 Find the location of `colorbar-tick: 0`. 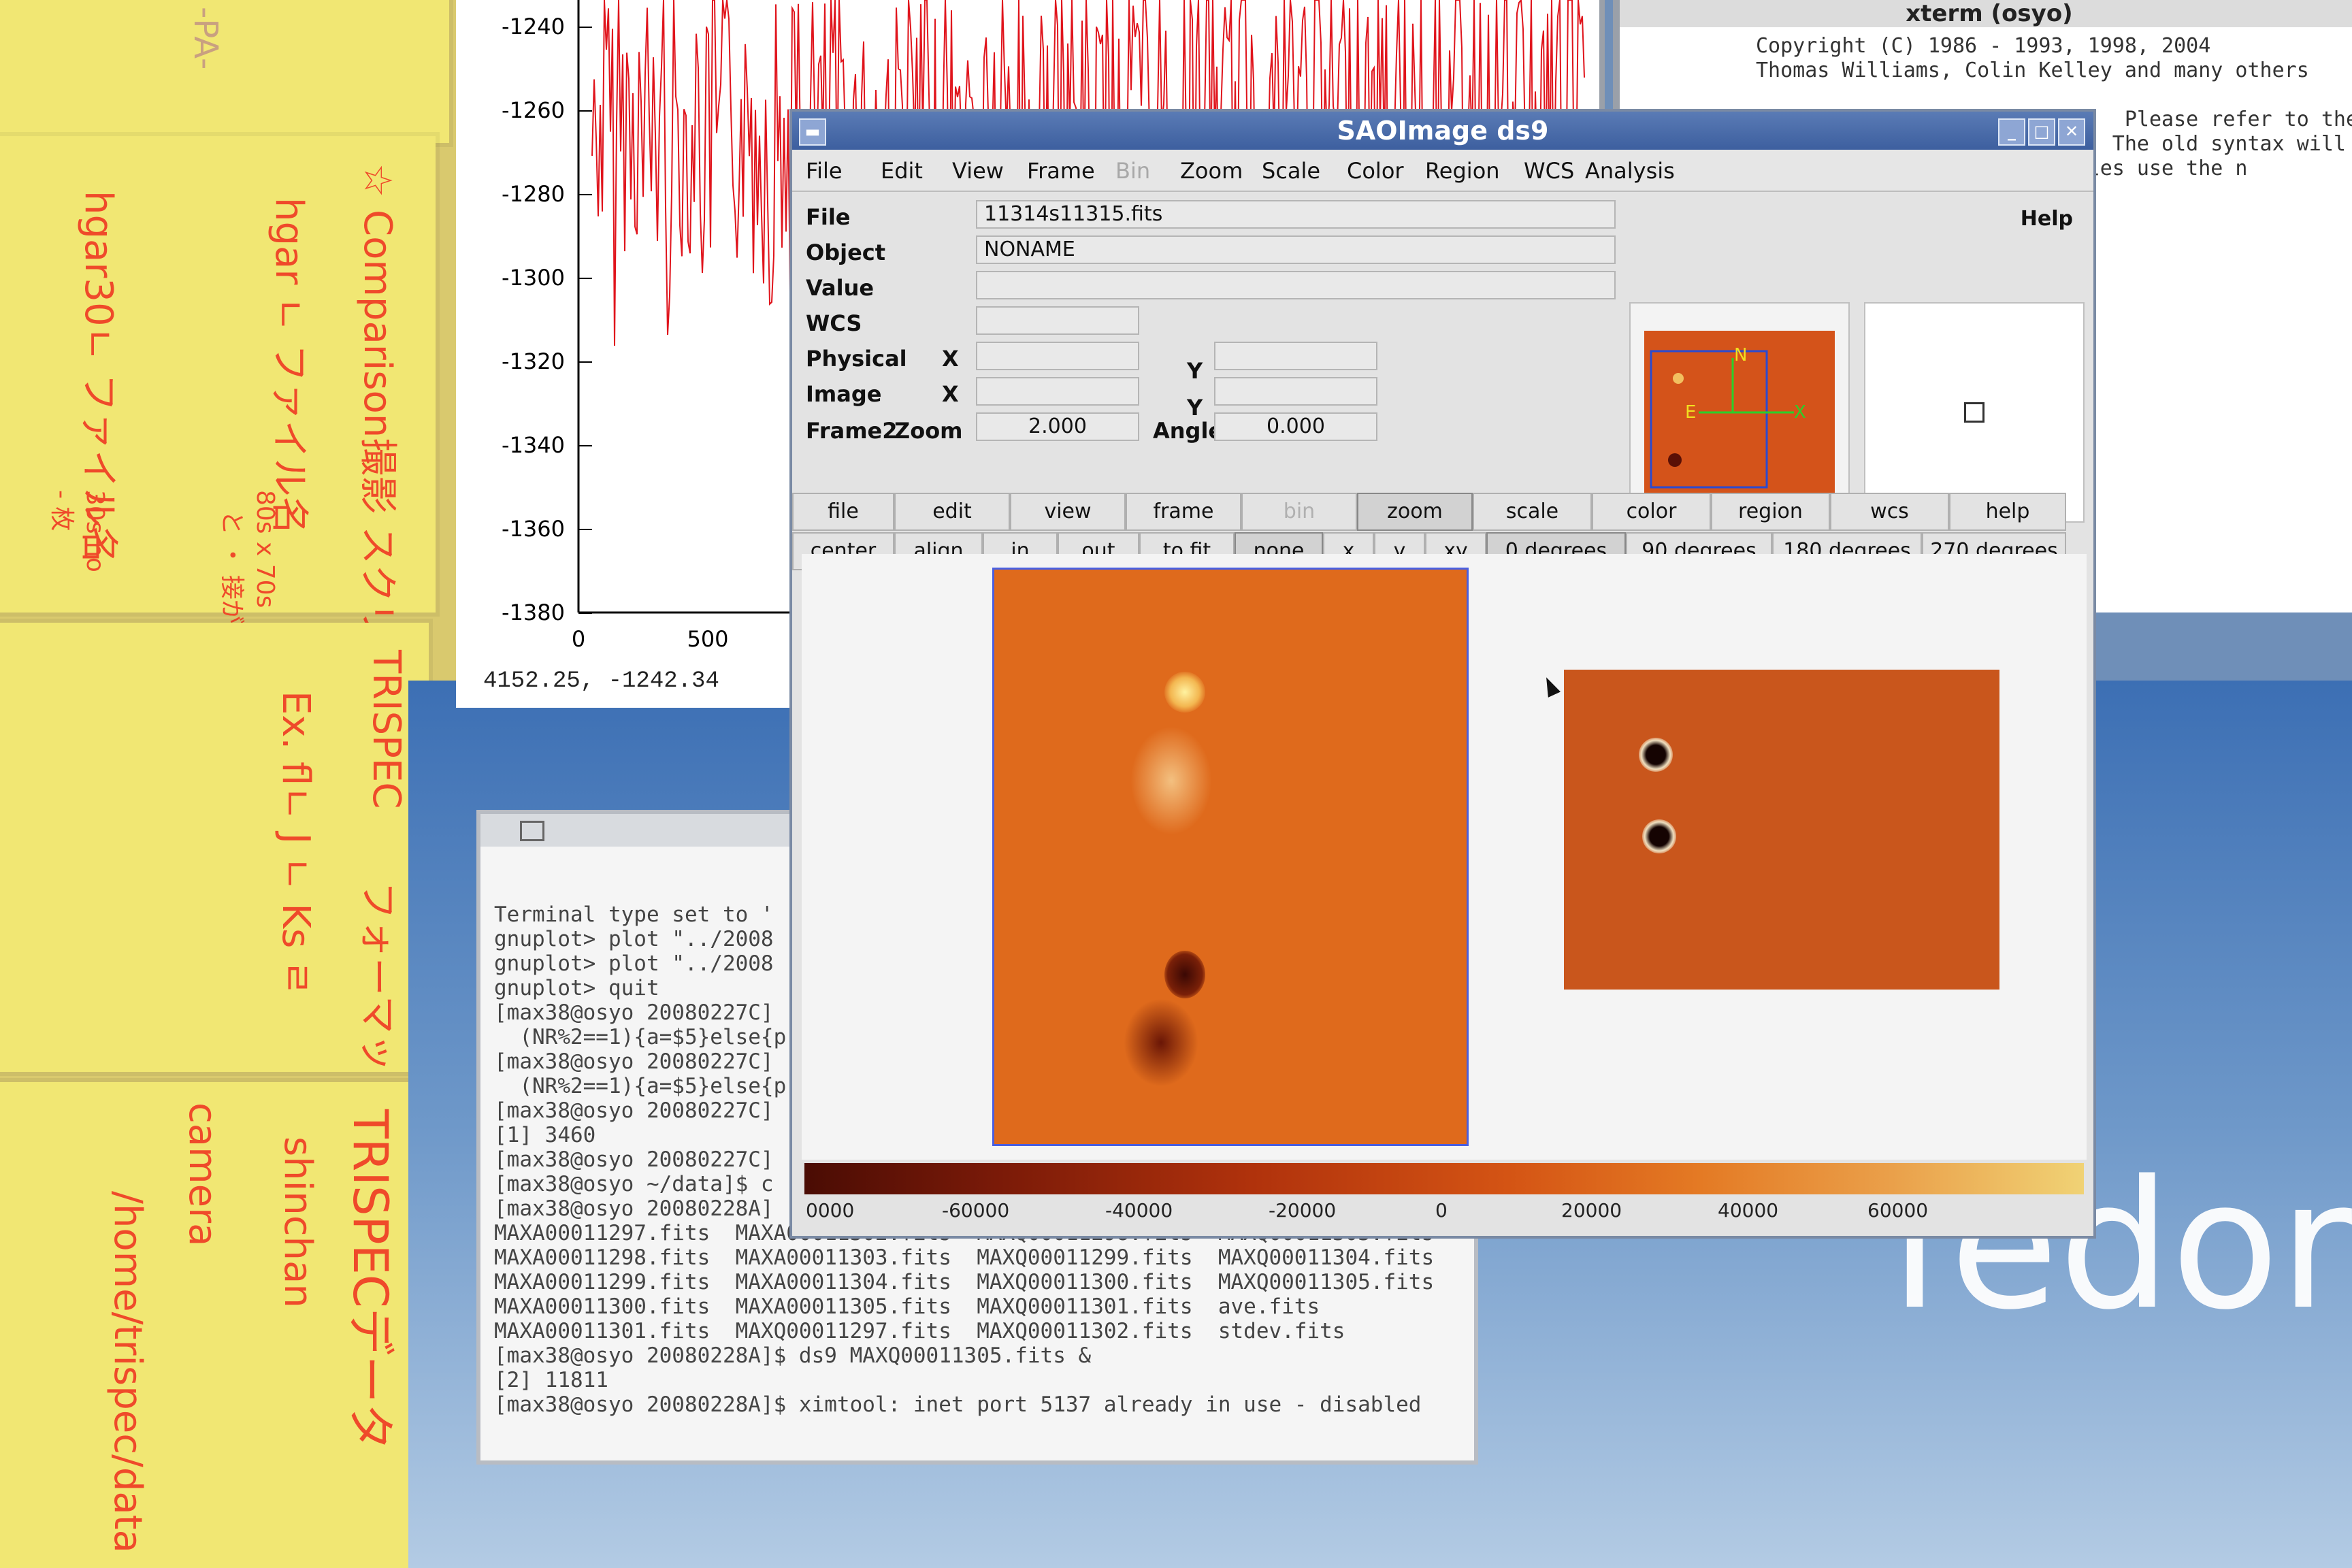

colorbar-tick: 0 is located at coordinates (1441, 1210).